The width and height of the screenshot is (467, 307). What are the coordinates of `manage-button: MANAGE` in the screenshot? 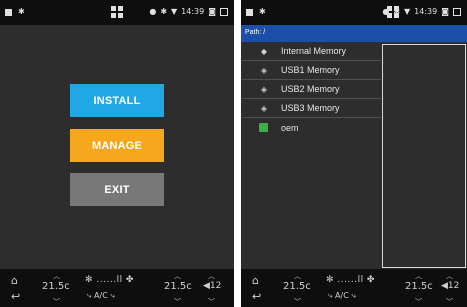 It's located at (117, 145).